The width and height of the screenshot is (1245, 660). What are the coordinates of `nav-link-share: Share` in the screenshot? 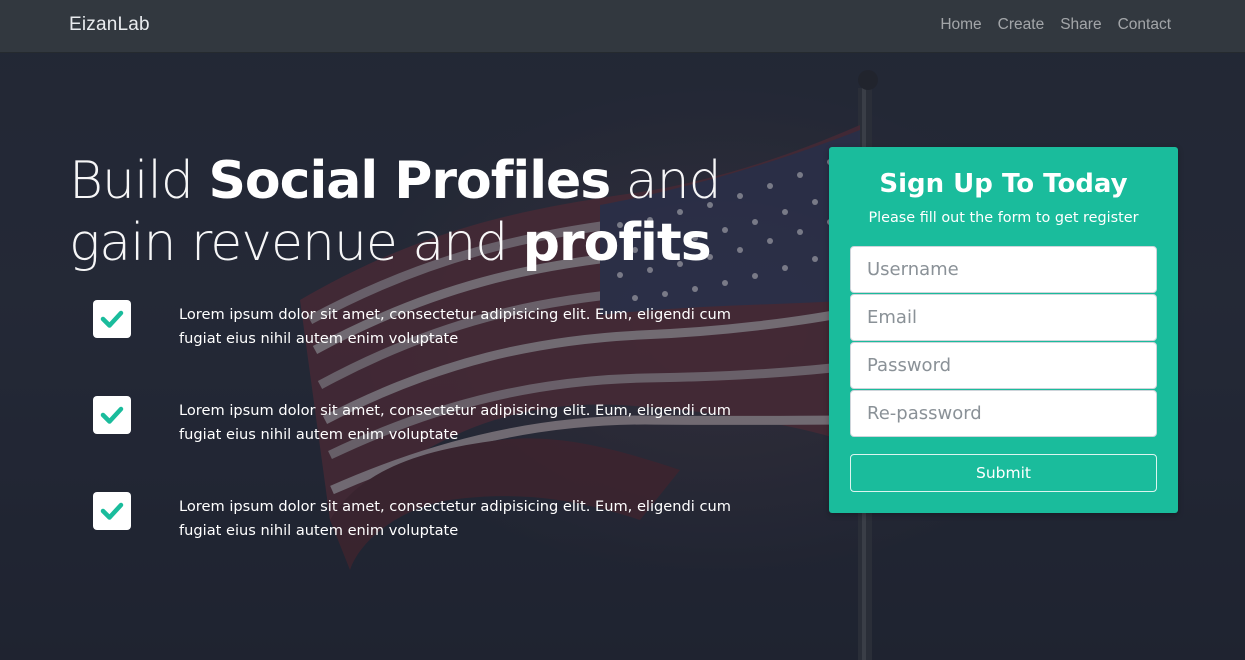 It's located at (1080, 25).